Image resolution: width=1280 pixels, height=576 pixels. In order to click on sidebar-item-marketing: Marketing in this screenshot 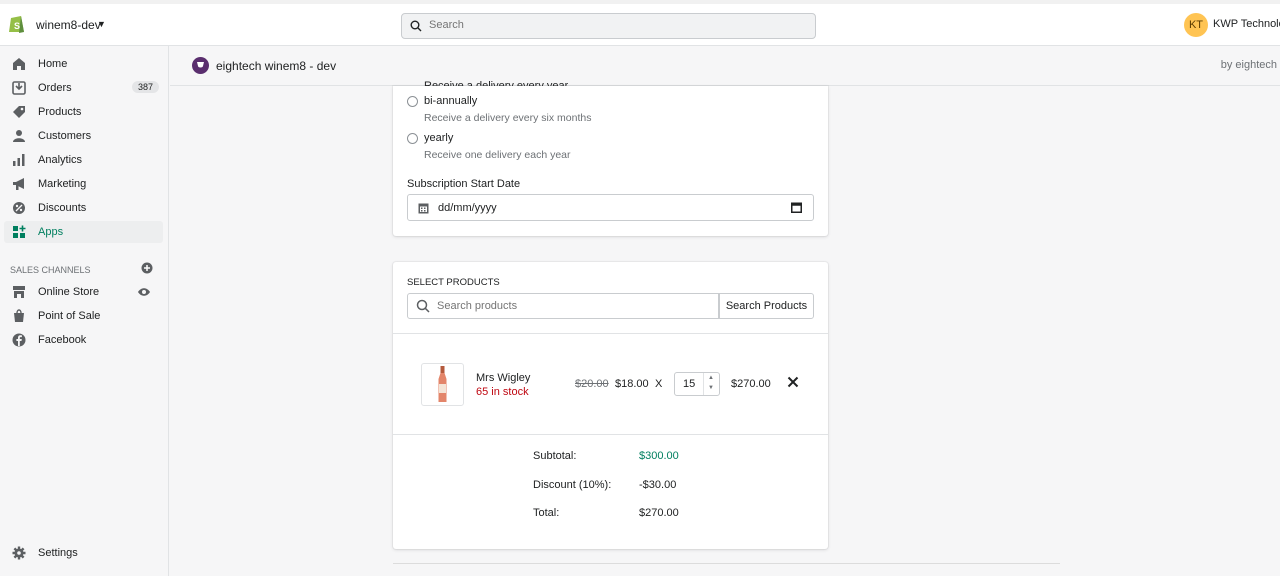, I will do `click(83, 184)`.